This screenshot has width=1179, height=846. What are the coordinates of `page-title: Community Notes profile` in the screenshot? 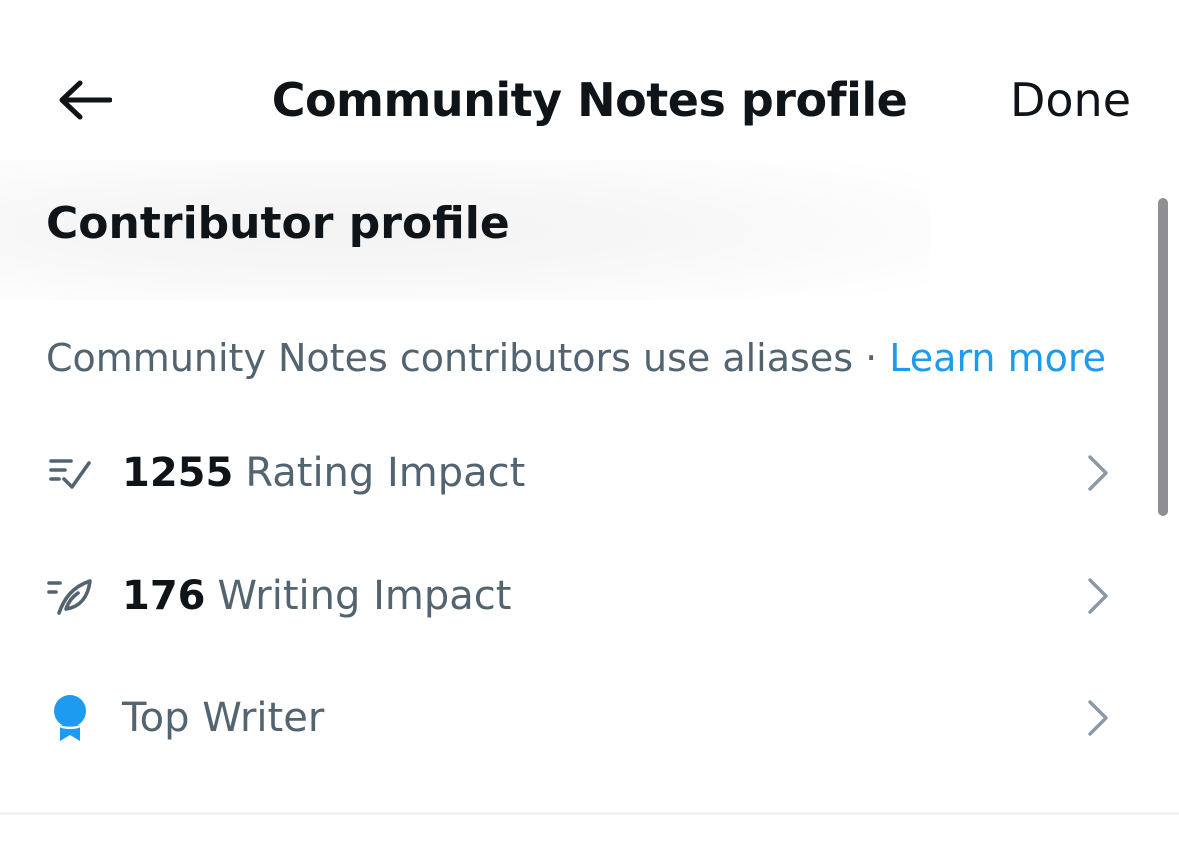 It's located at (589, 100).